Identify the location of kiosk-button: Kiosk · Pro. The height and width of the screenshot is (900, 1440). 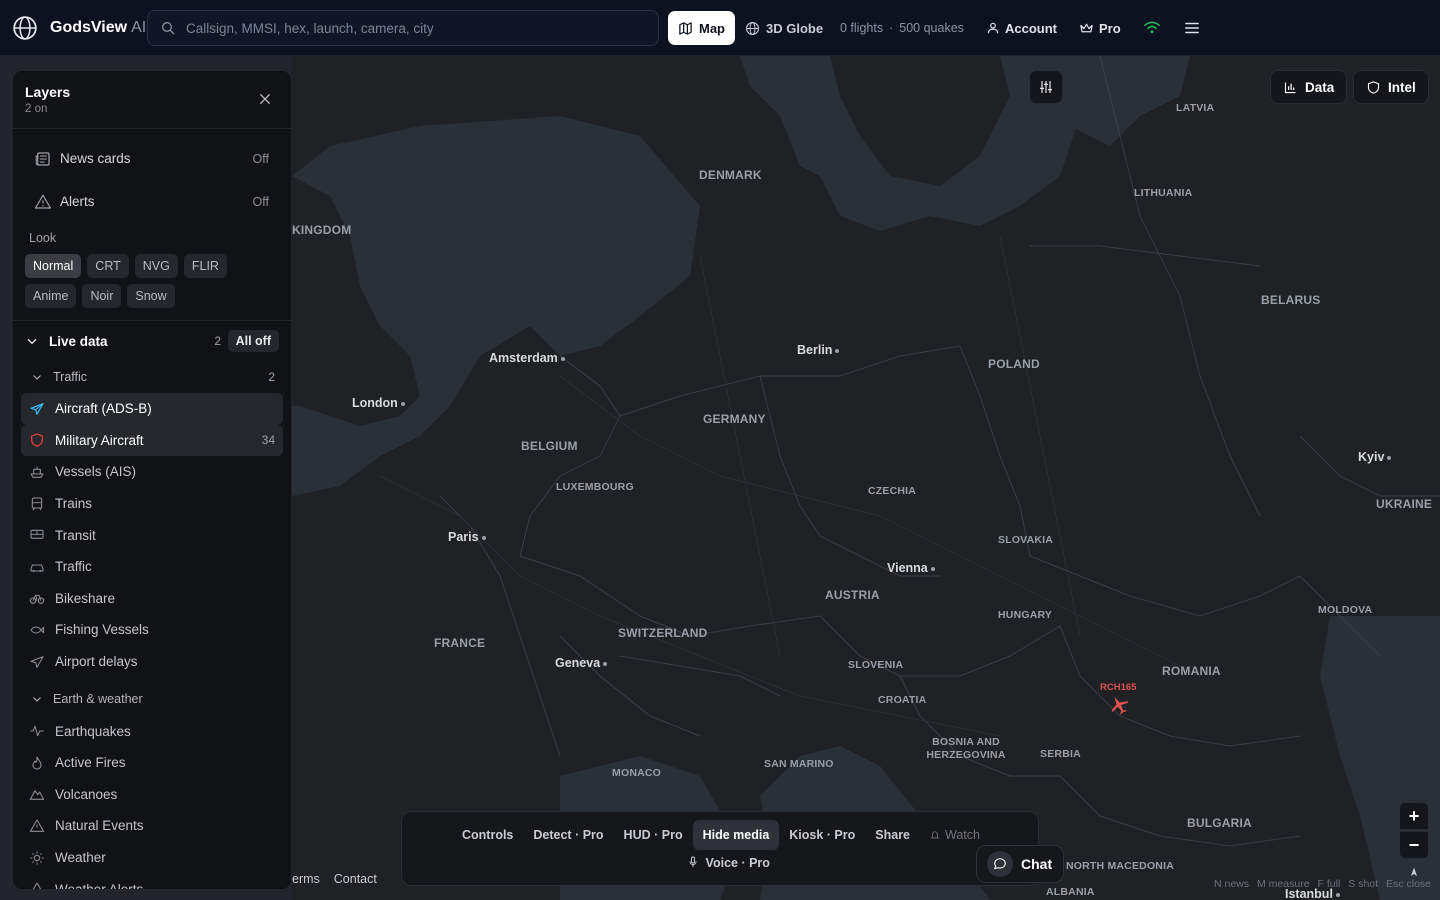
(822, 835).